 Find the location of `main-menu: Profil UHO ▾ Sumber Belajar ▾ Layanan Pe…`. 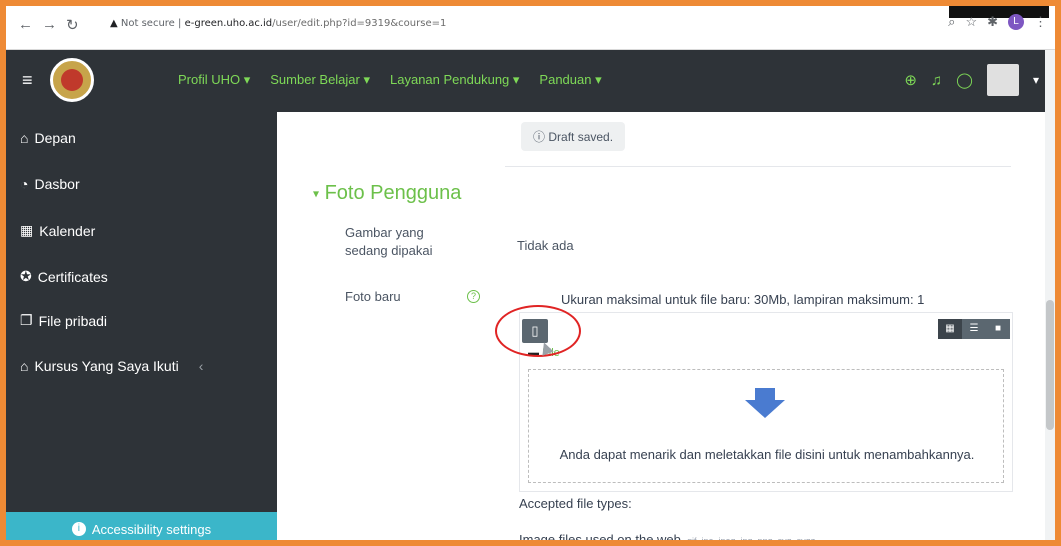

main-menu: Profil UHO ▾ Sumber Belajar ▾ Layanan Pe… is located at coordinates (390, 80).